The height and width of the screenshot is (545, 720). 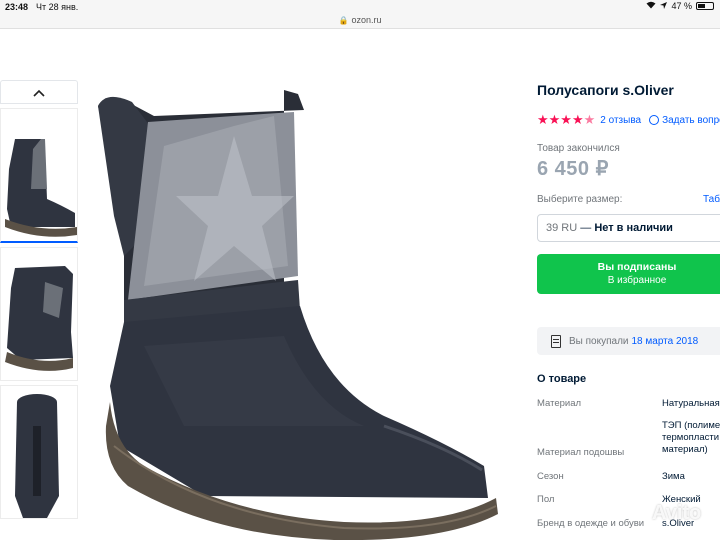 What do you see at coordinates (586, 228) in the screenshot?
I see `size-dash: —` at bounding box center [586, 228].